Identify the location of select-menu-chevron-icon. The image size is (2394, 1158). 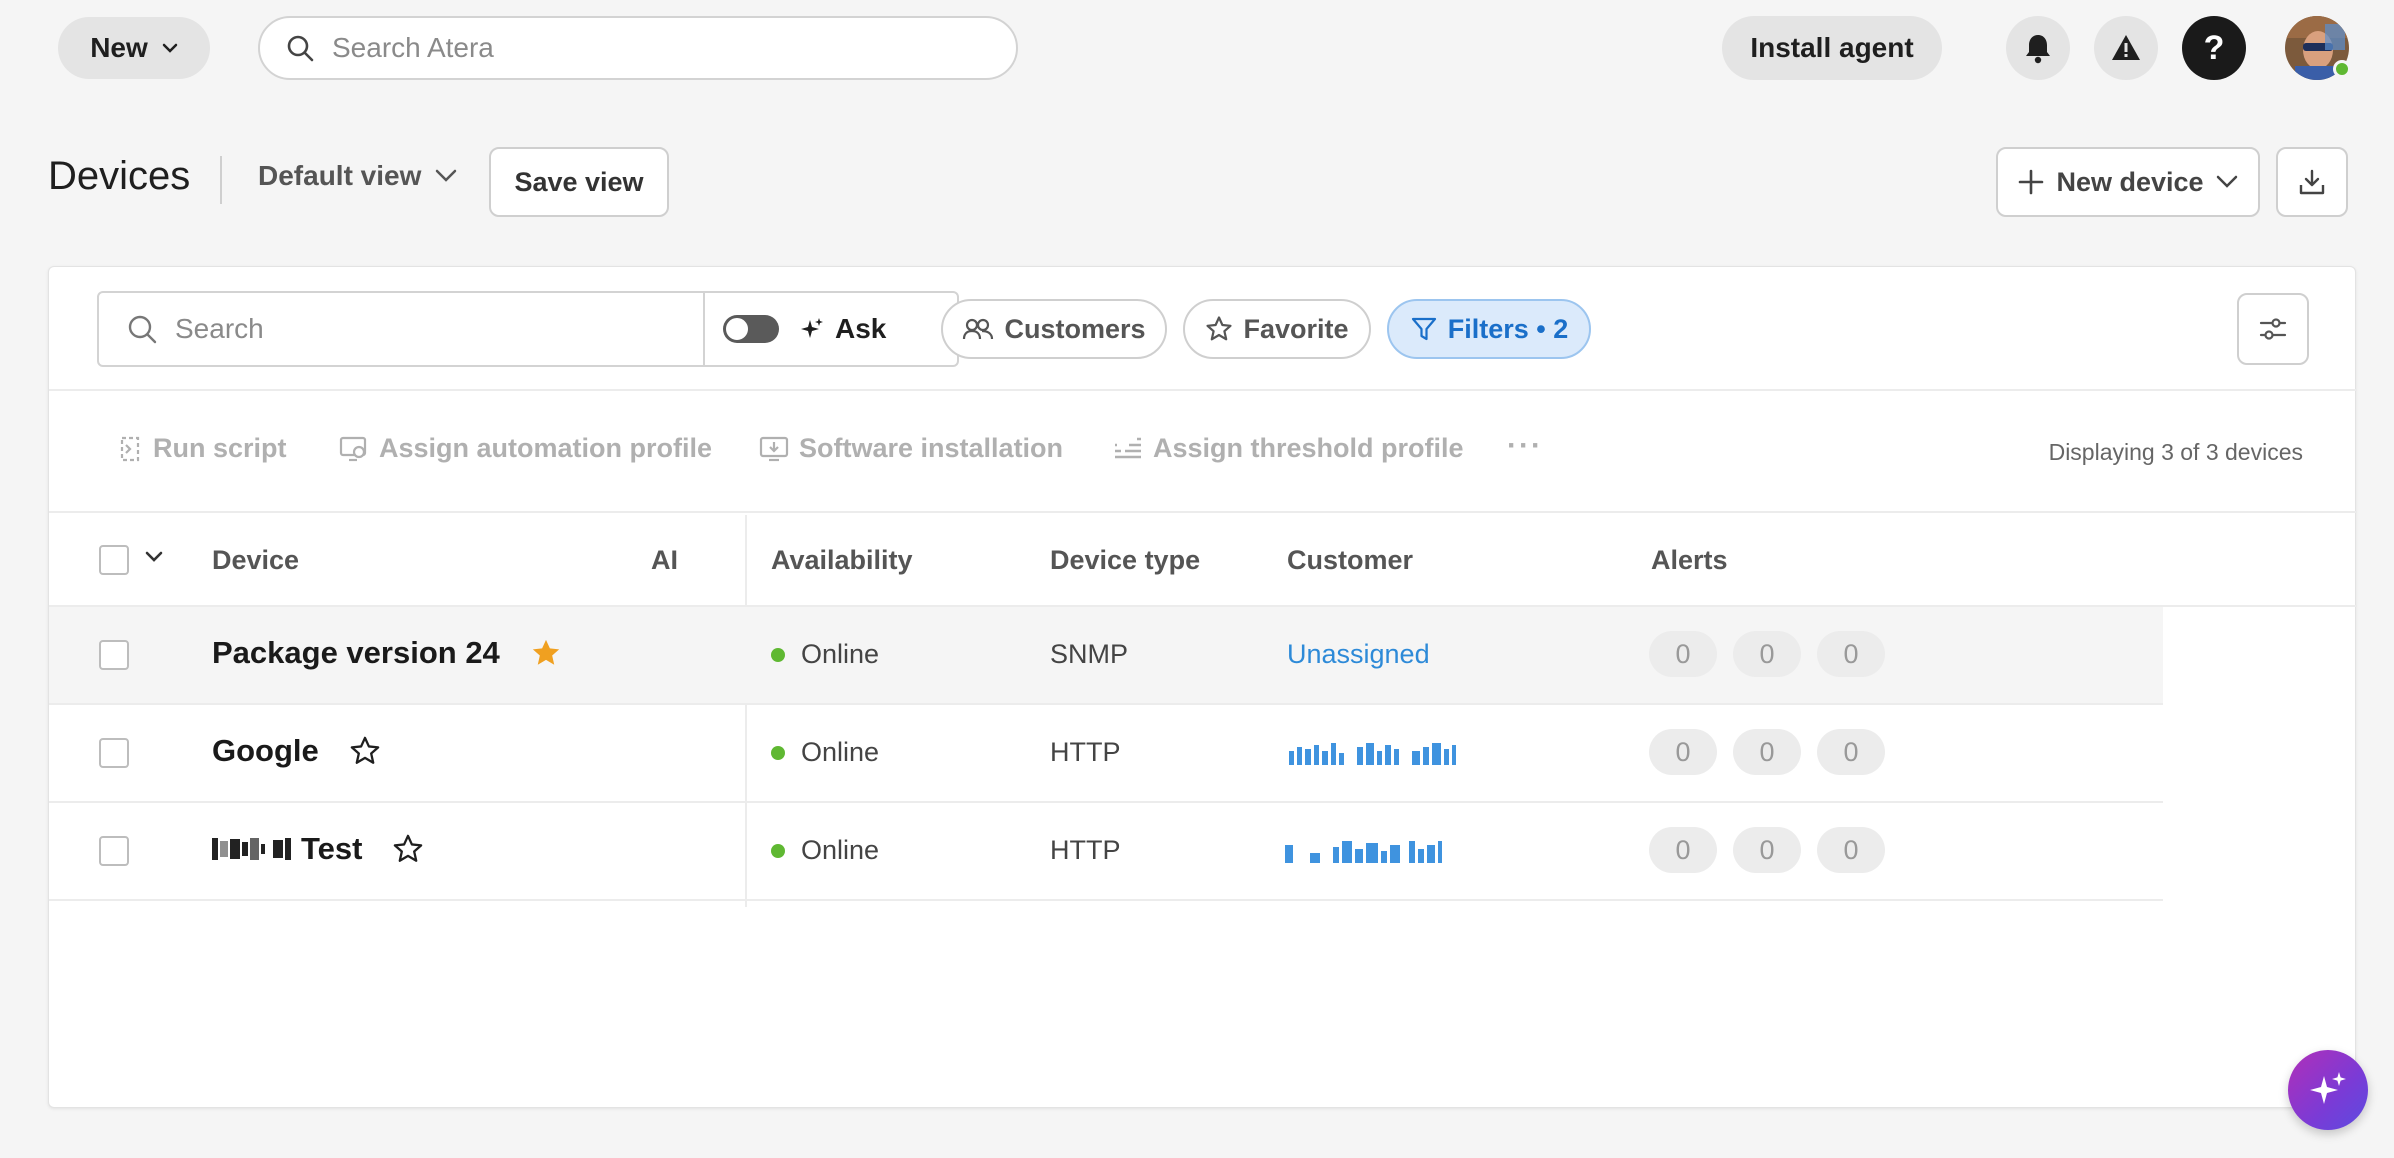
(154, 557).